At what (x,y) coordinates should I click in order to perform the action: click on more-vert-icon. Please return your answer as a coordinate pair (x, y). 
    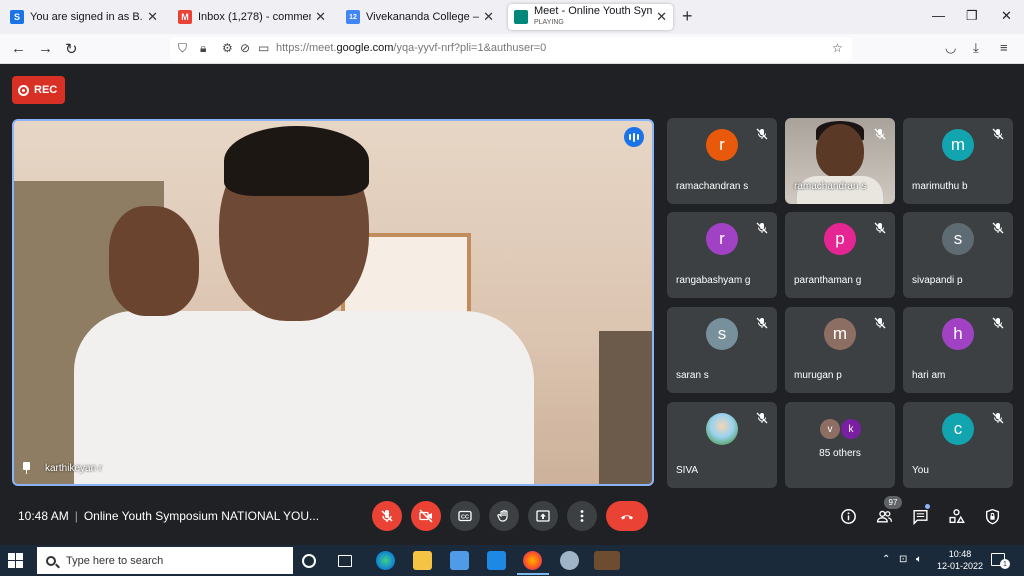
    Looking at the image, I should click on (582, 516).